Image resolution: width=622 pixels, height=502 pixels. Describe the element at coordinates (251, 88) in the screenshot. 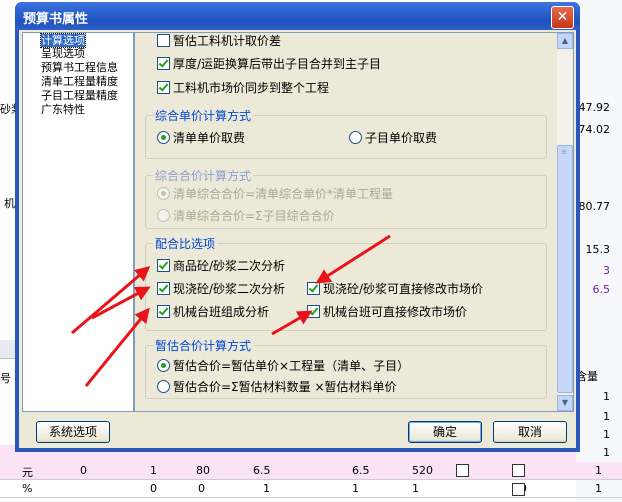

I see `label-sync-market-price: 工料机市场价同步到整个工程` at that location.